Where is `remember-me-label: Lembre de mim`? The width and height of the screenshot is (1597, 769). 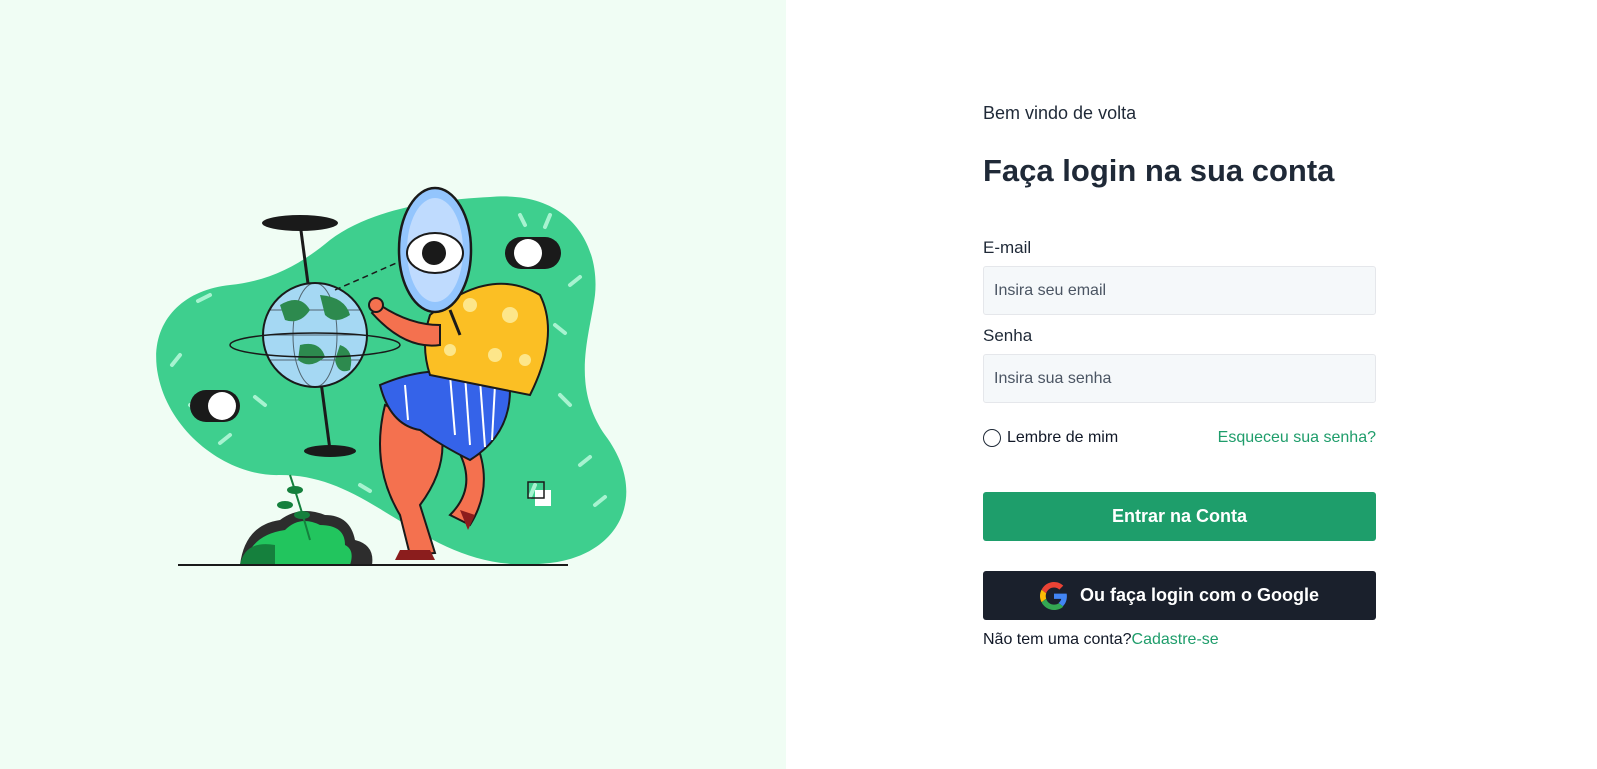
remember-me-label: Lembre de mim is located at coordinates (1063, 437).